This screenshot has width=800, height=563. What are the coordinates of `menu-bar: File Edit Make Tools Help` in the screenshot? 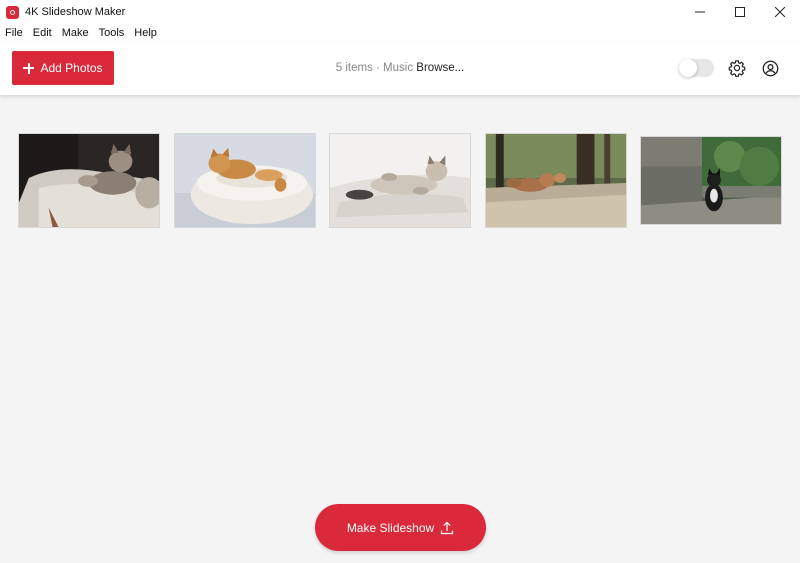 It's located at (400, 33).